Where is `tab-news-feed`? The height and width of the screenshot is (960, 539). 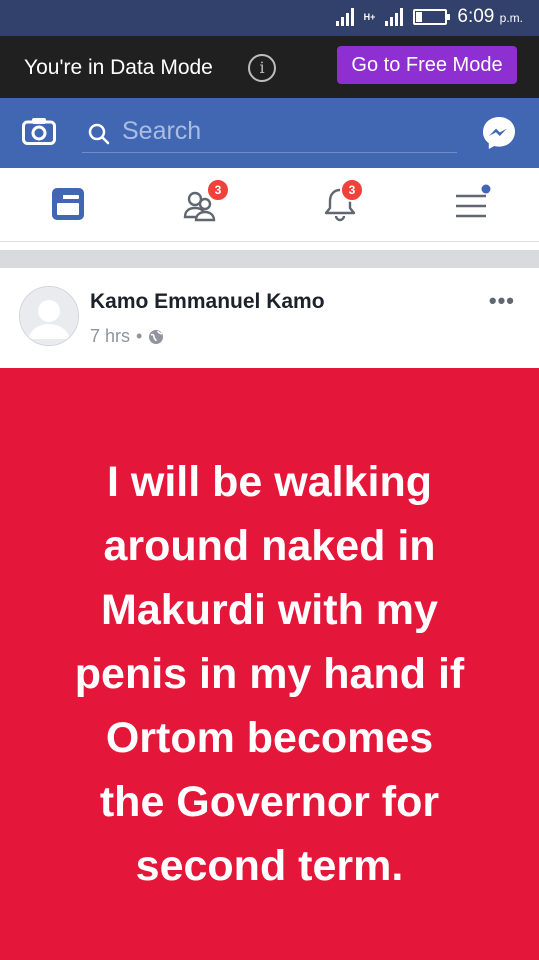 tab-news-feed is located at coordinates (68, 204).